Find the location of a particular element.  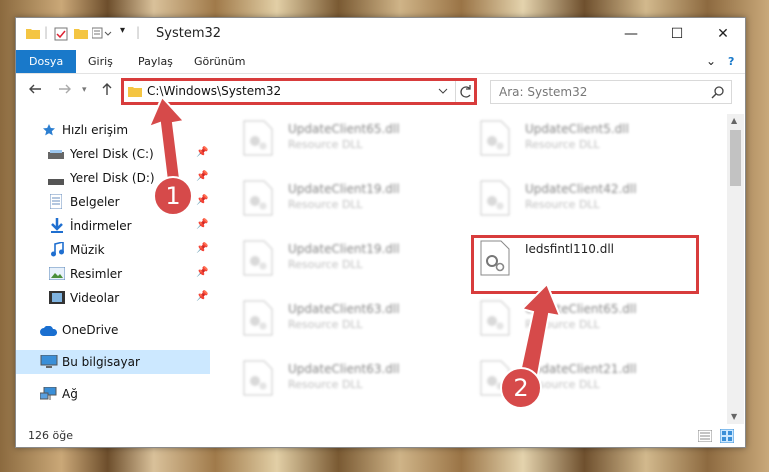

title-bar: | ▾ | System32 — ☐ ✕ is located at coordinates (380, 34).